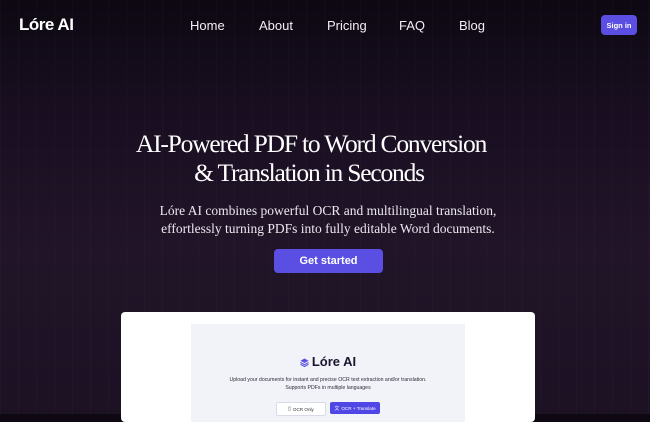 The width and height of the screenshot is (650, 422). What do you see at coordinates (328, 387) in the screenshot?
I see `app-description-line-2: Supports PDFs in multiple languages` at bounding box center [328, 387].